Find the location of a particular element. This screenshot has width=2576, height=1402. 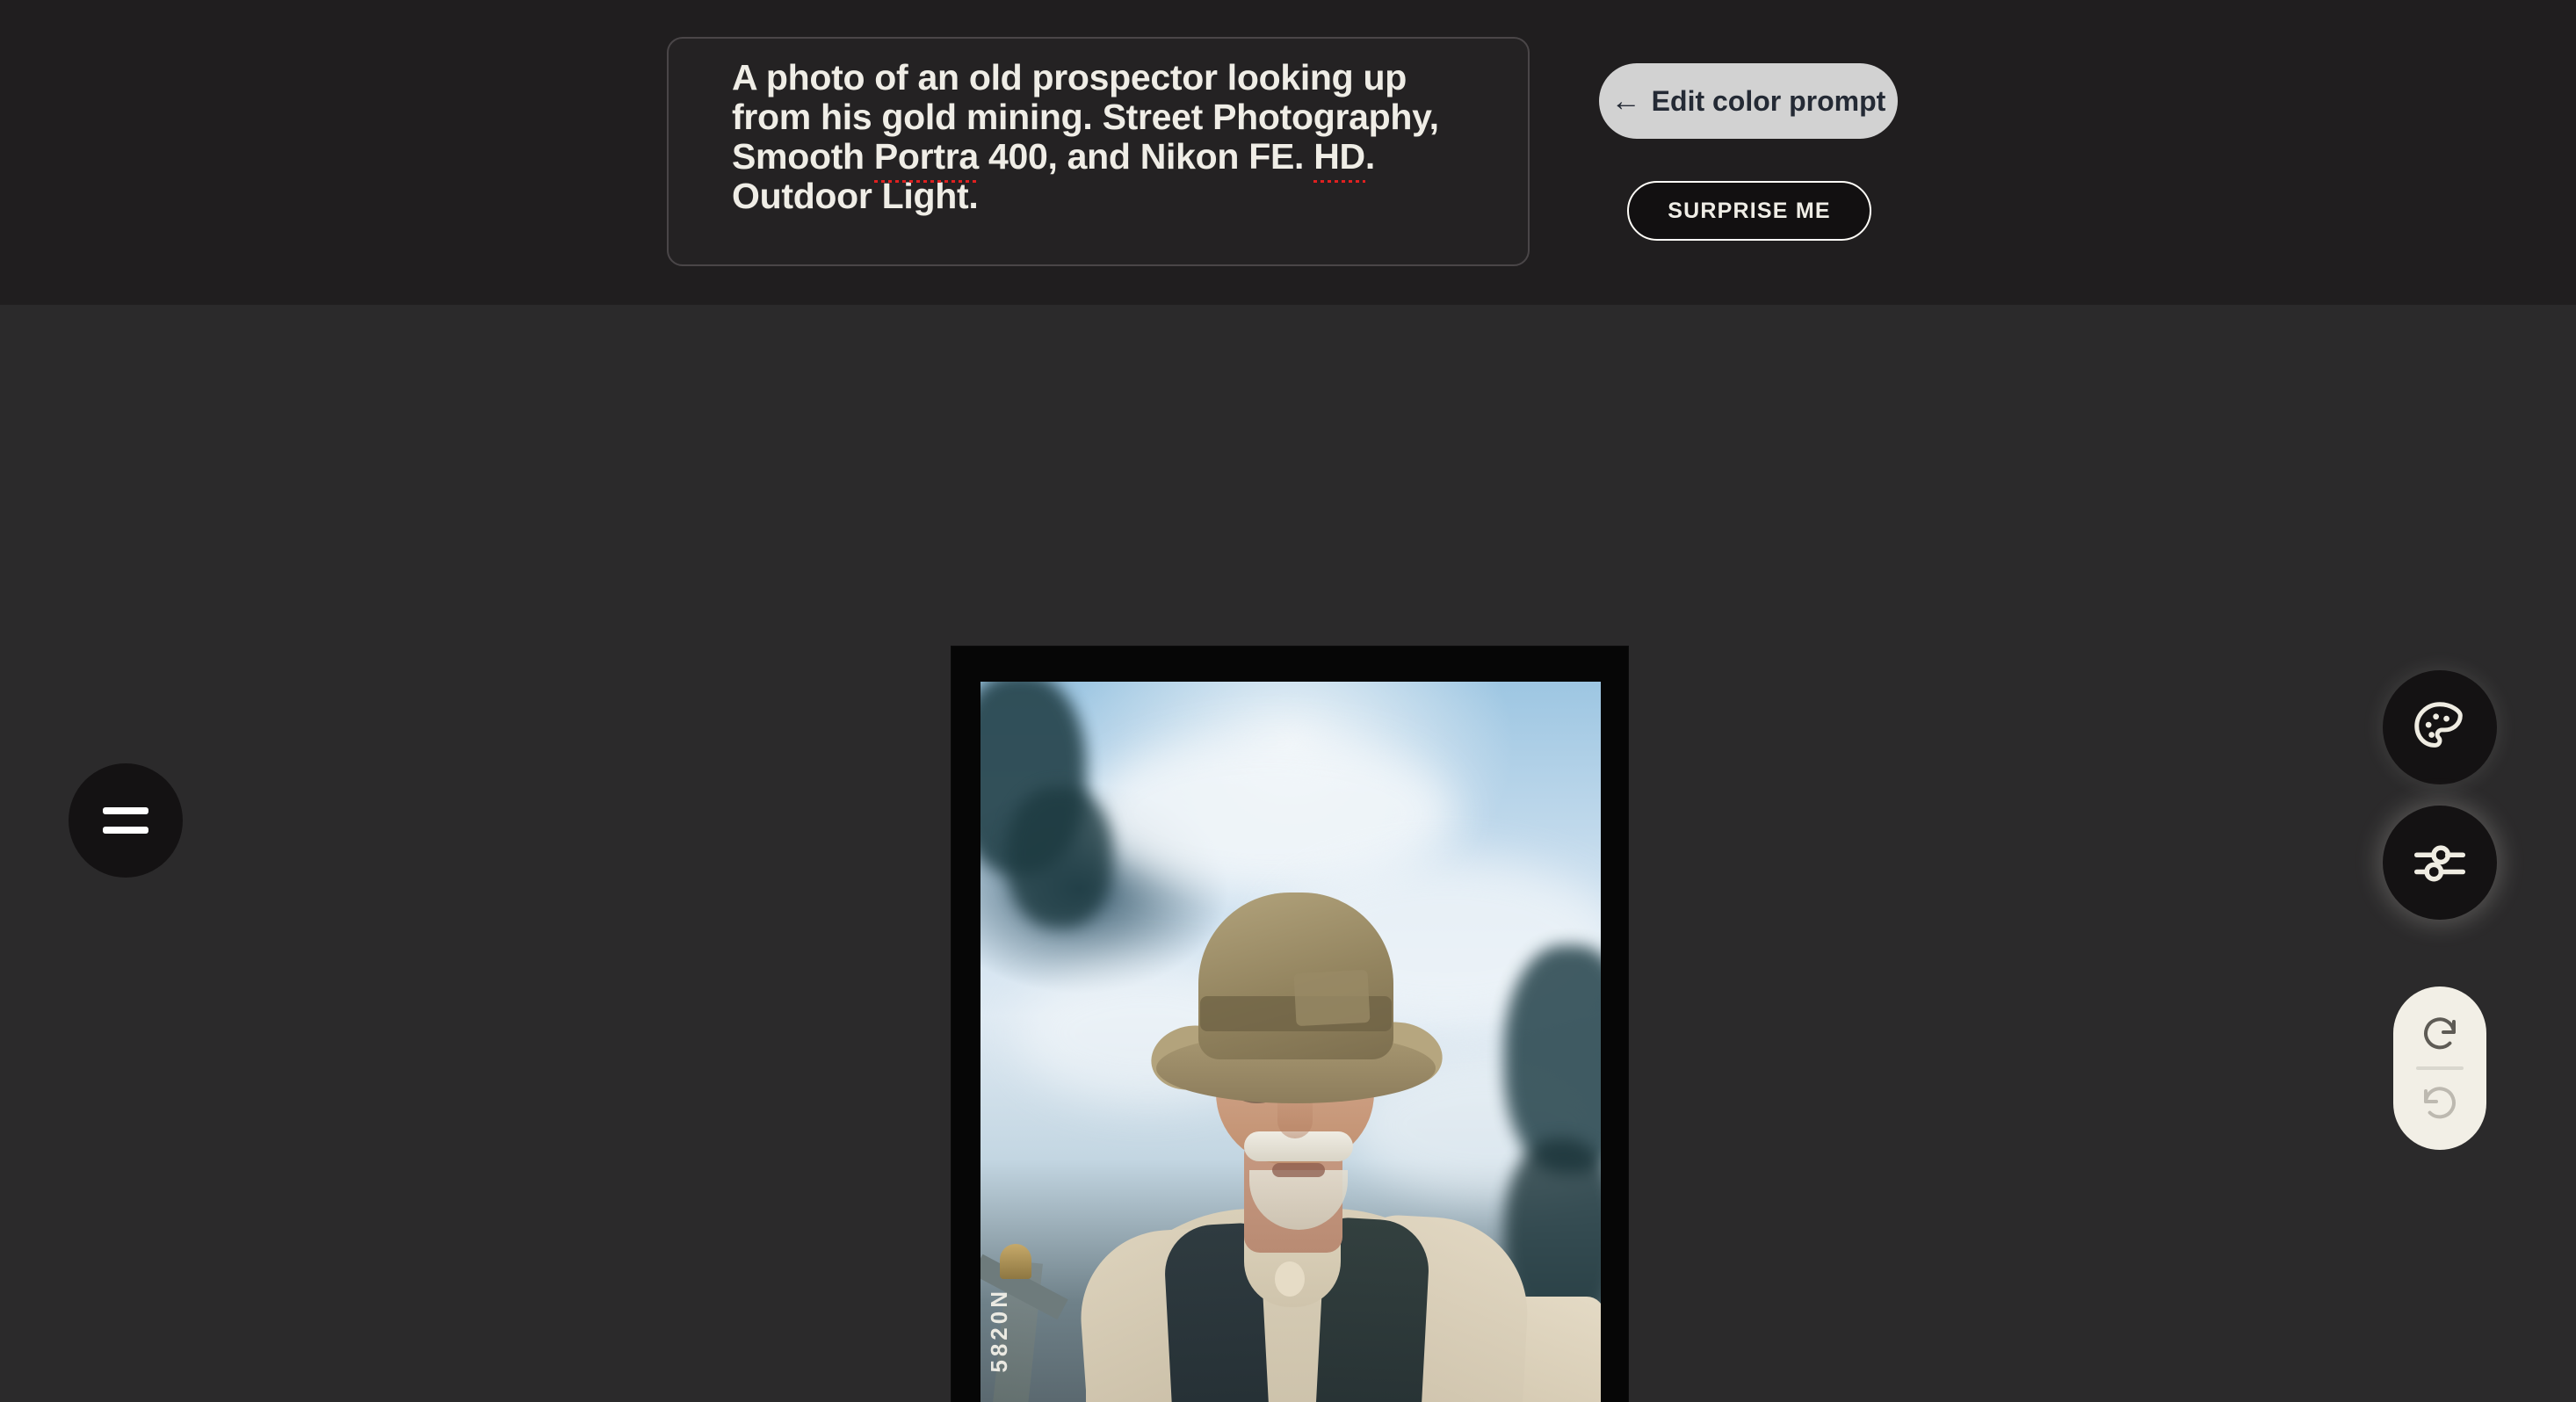

redo-icon is located at coordinates (2440, 1032).